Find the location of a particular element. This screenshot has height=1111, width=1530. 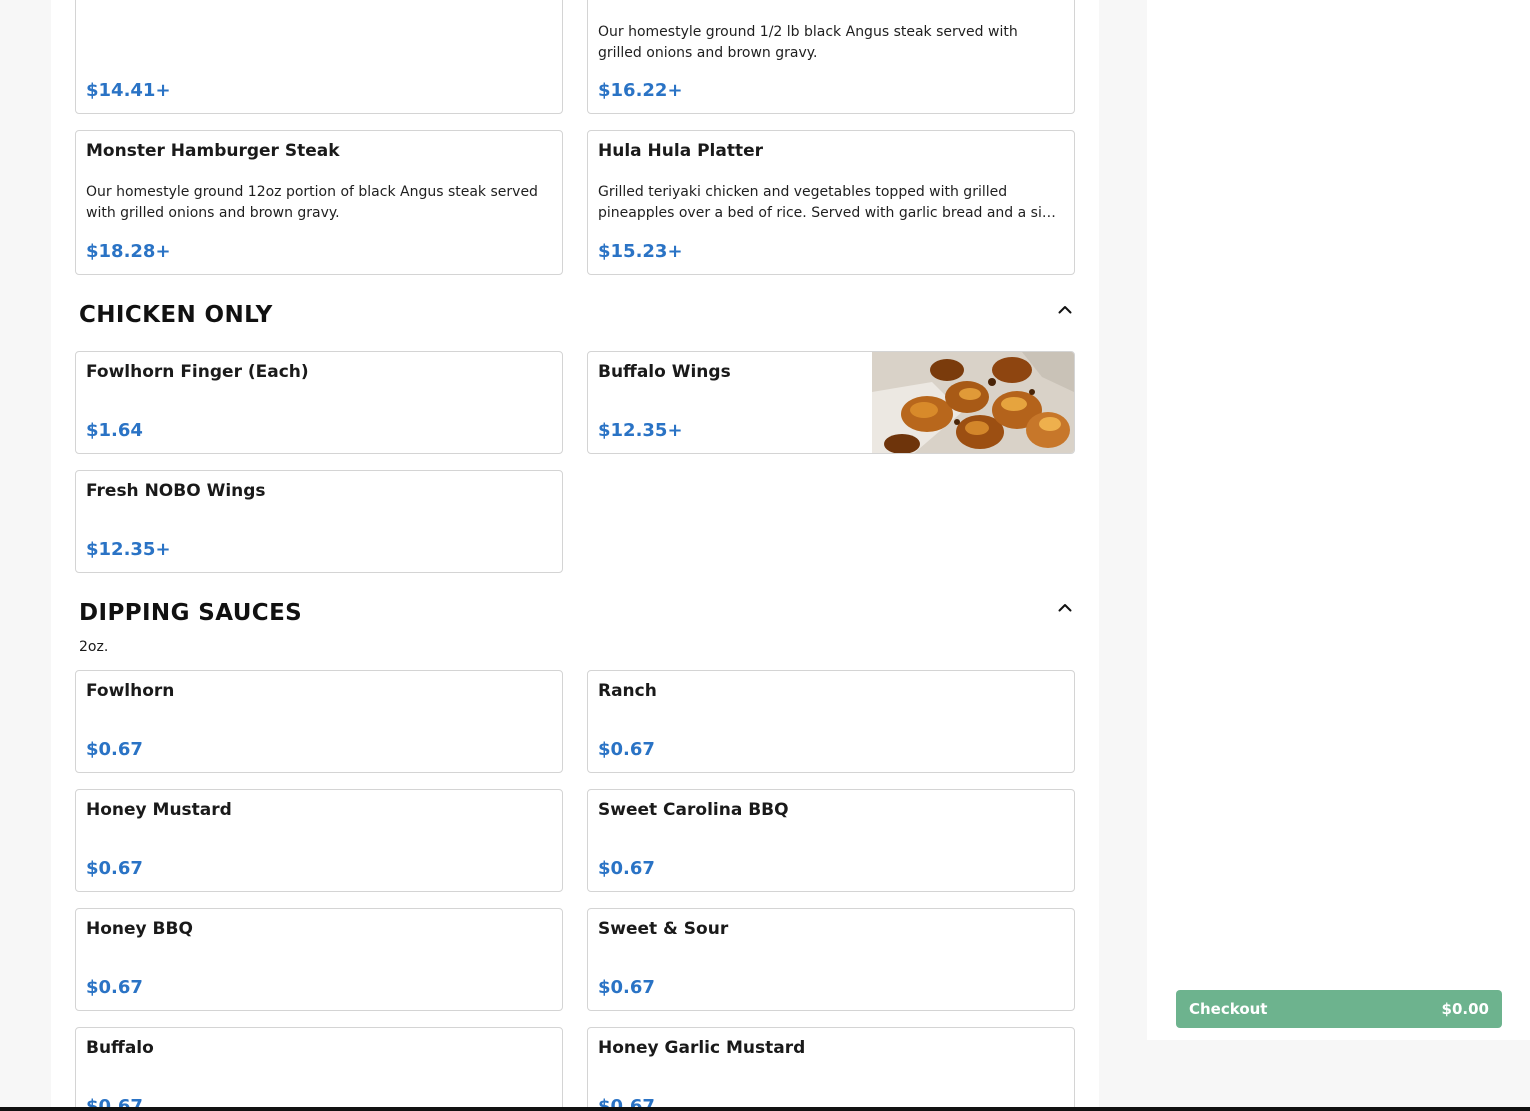

buffalo-wings-photo is located at coordinates (973, 402).